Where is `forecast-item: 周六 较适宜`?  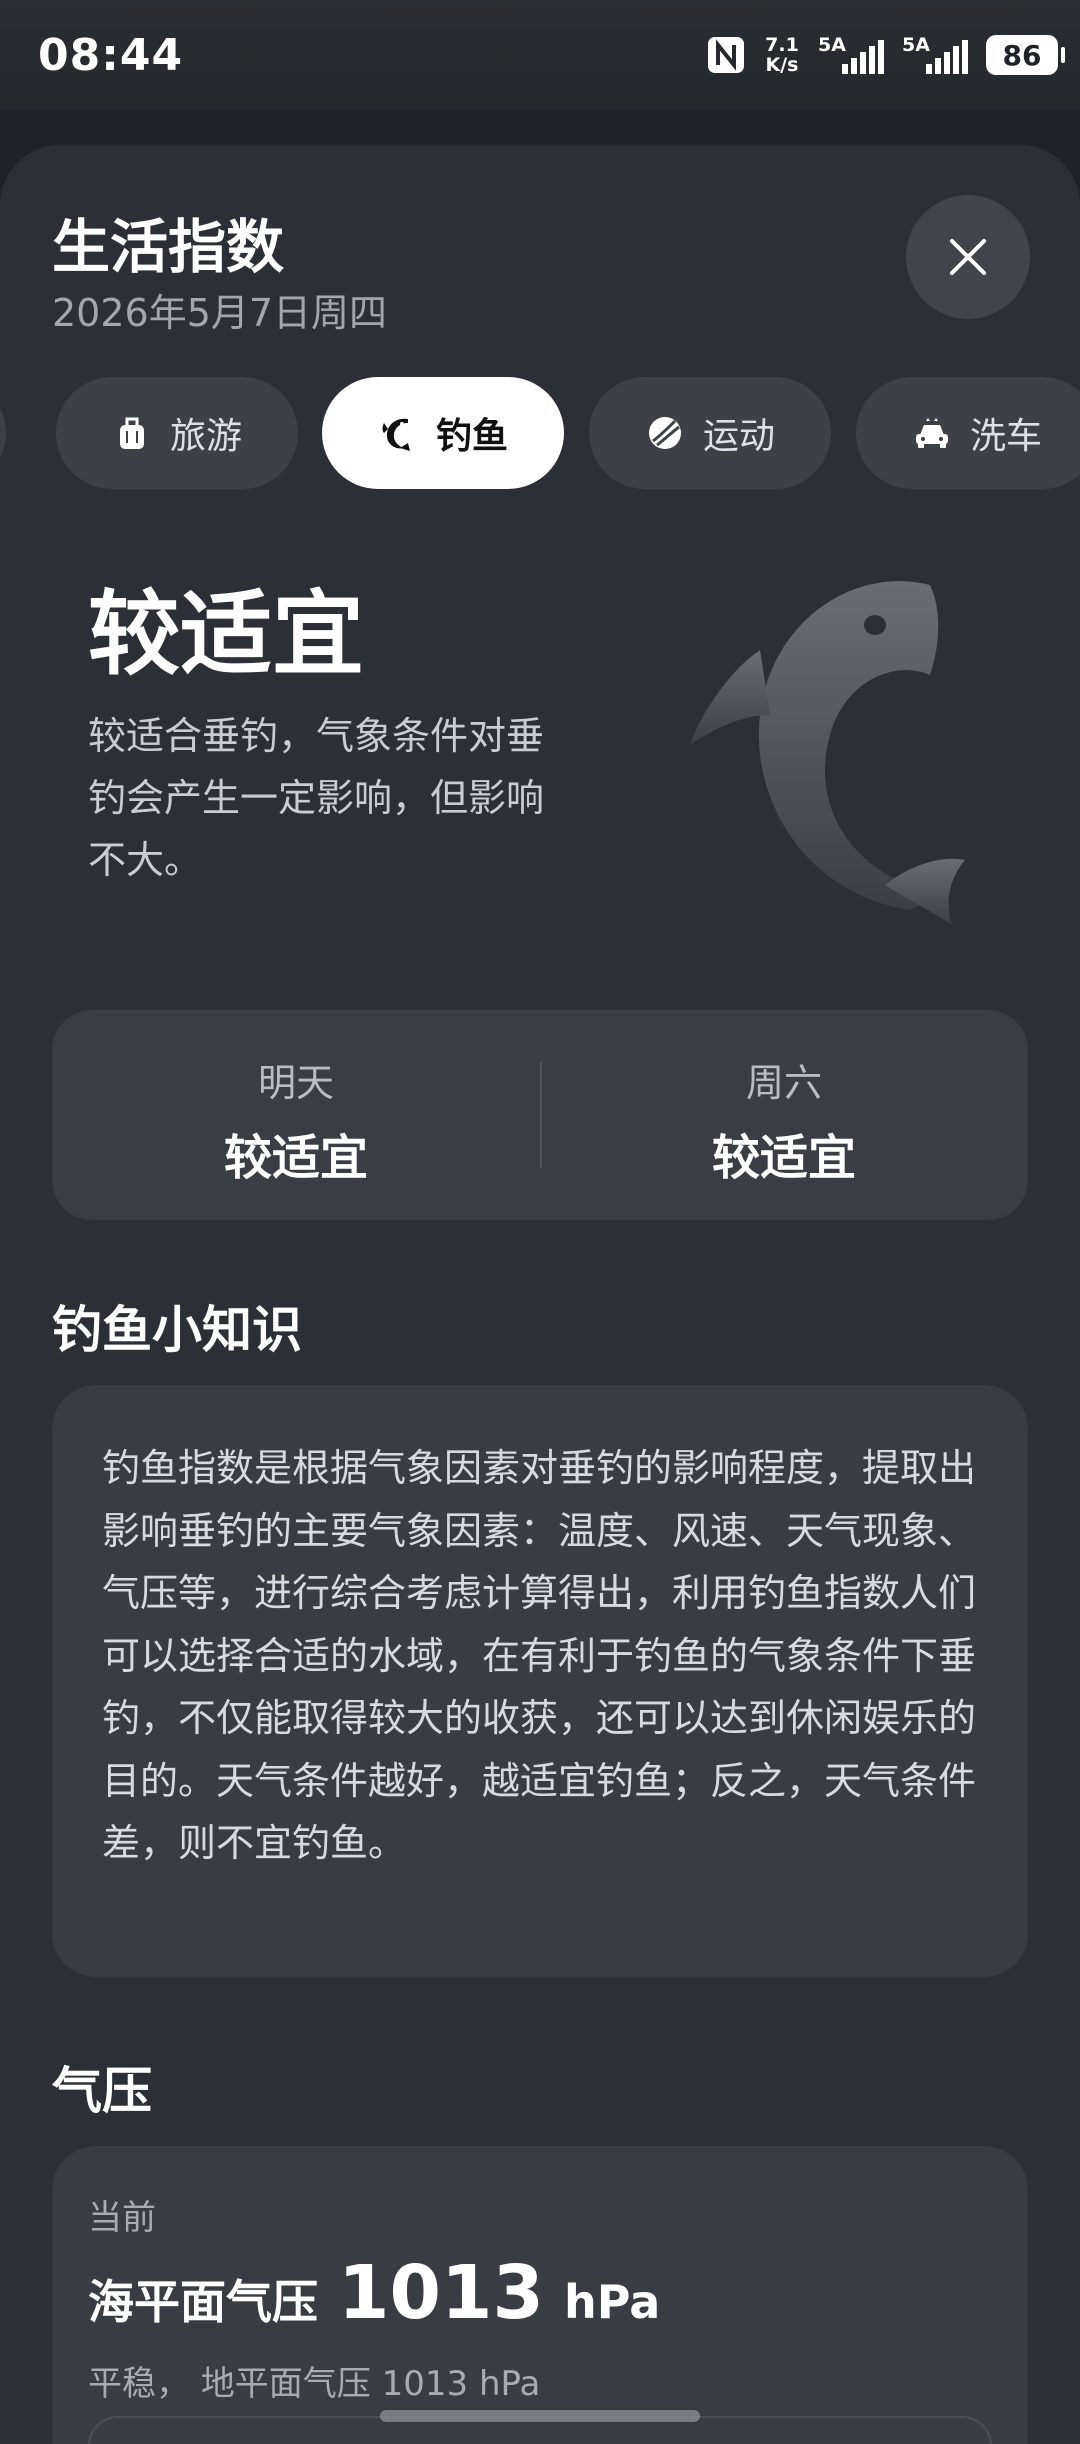 forecast-item: 周六 较适宜 is located at coordinates (784, 1115).